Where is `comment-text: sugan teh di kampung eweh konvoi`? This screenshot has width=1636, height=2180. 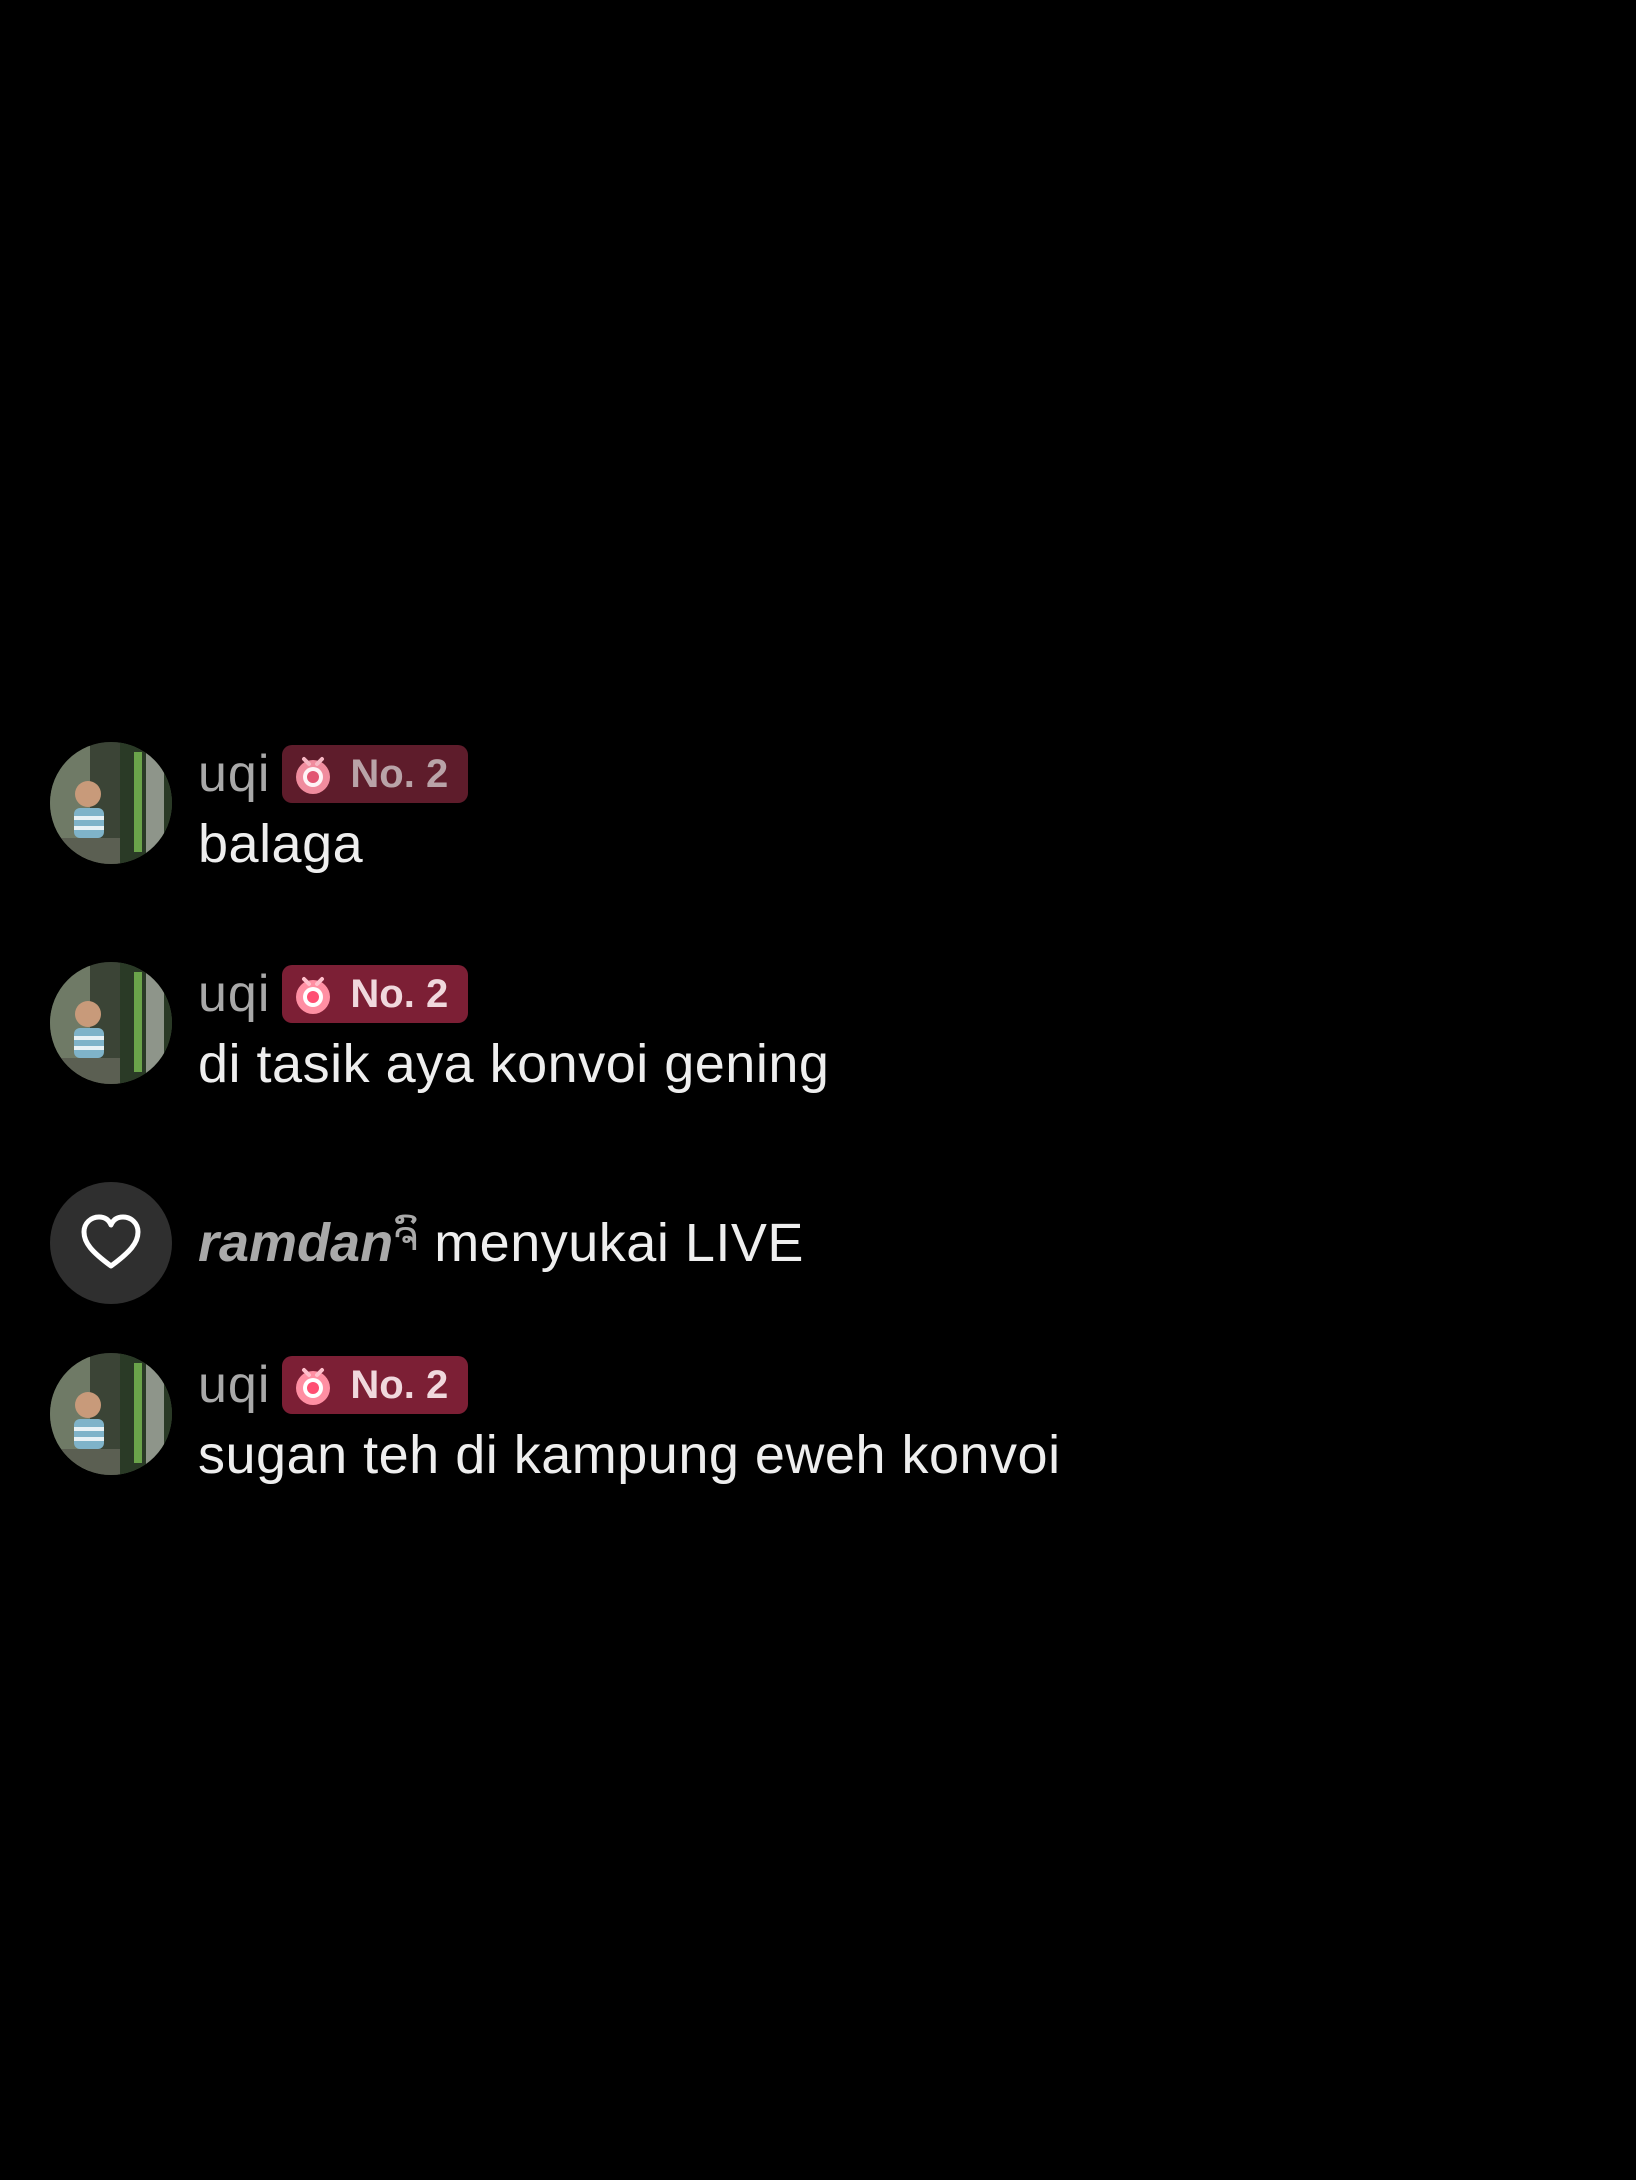 comment-text: sugan teh di kampung eweh konvoi is located at coordinates (629, 1455).